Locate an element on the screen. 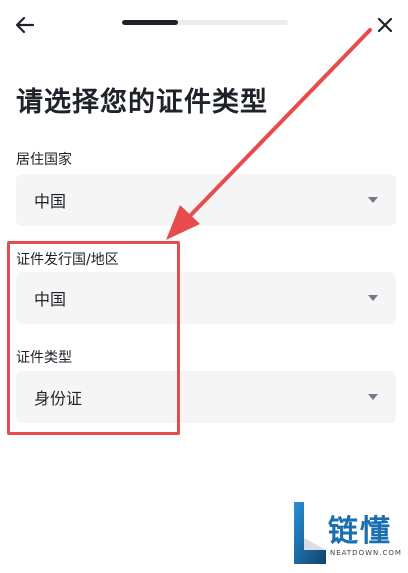 The height and width of the screenshot is (573, 408). back-button is located at coordinates (25, 25).